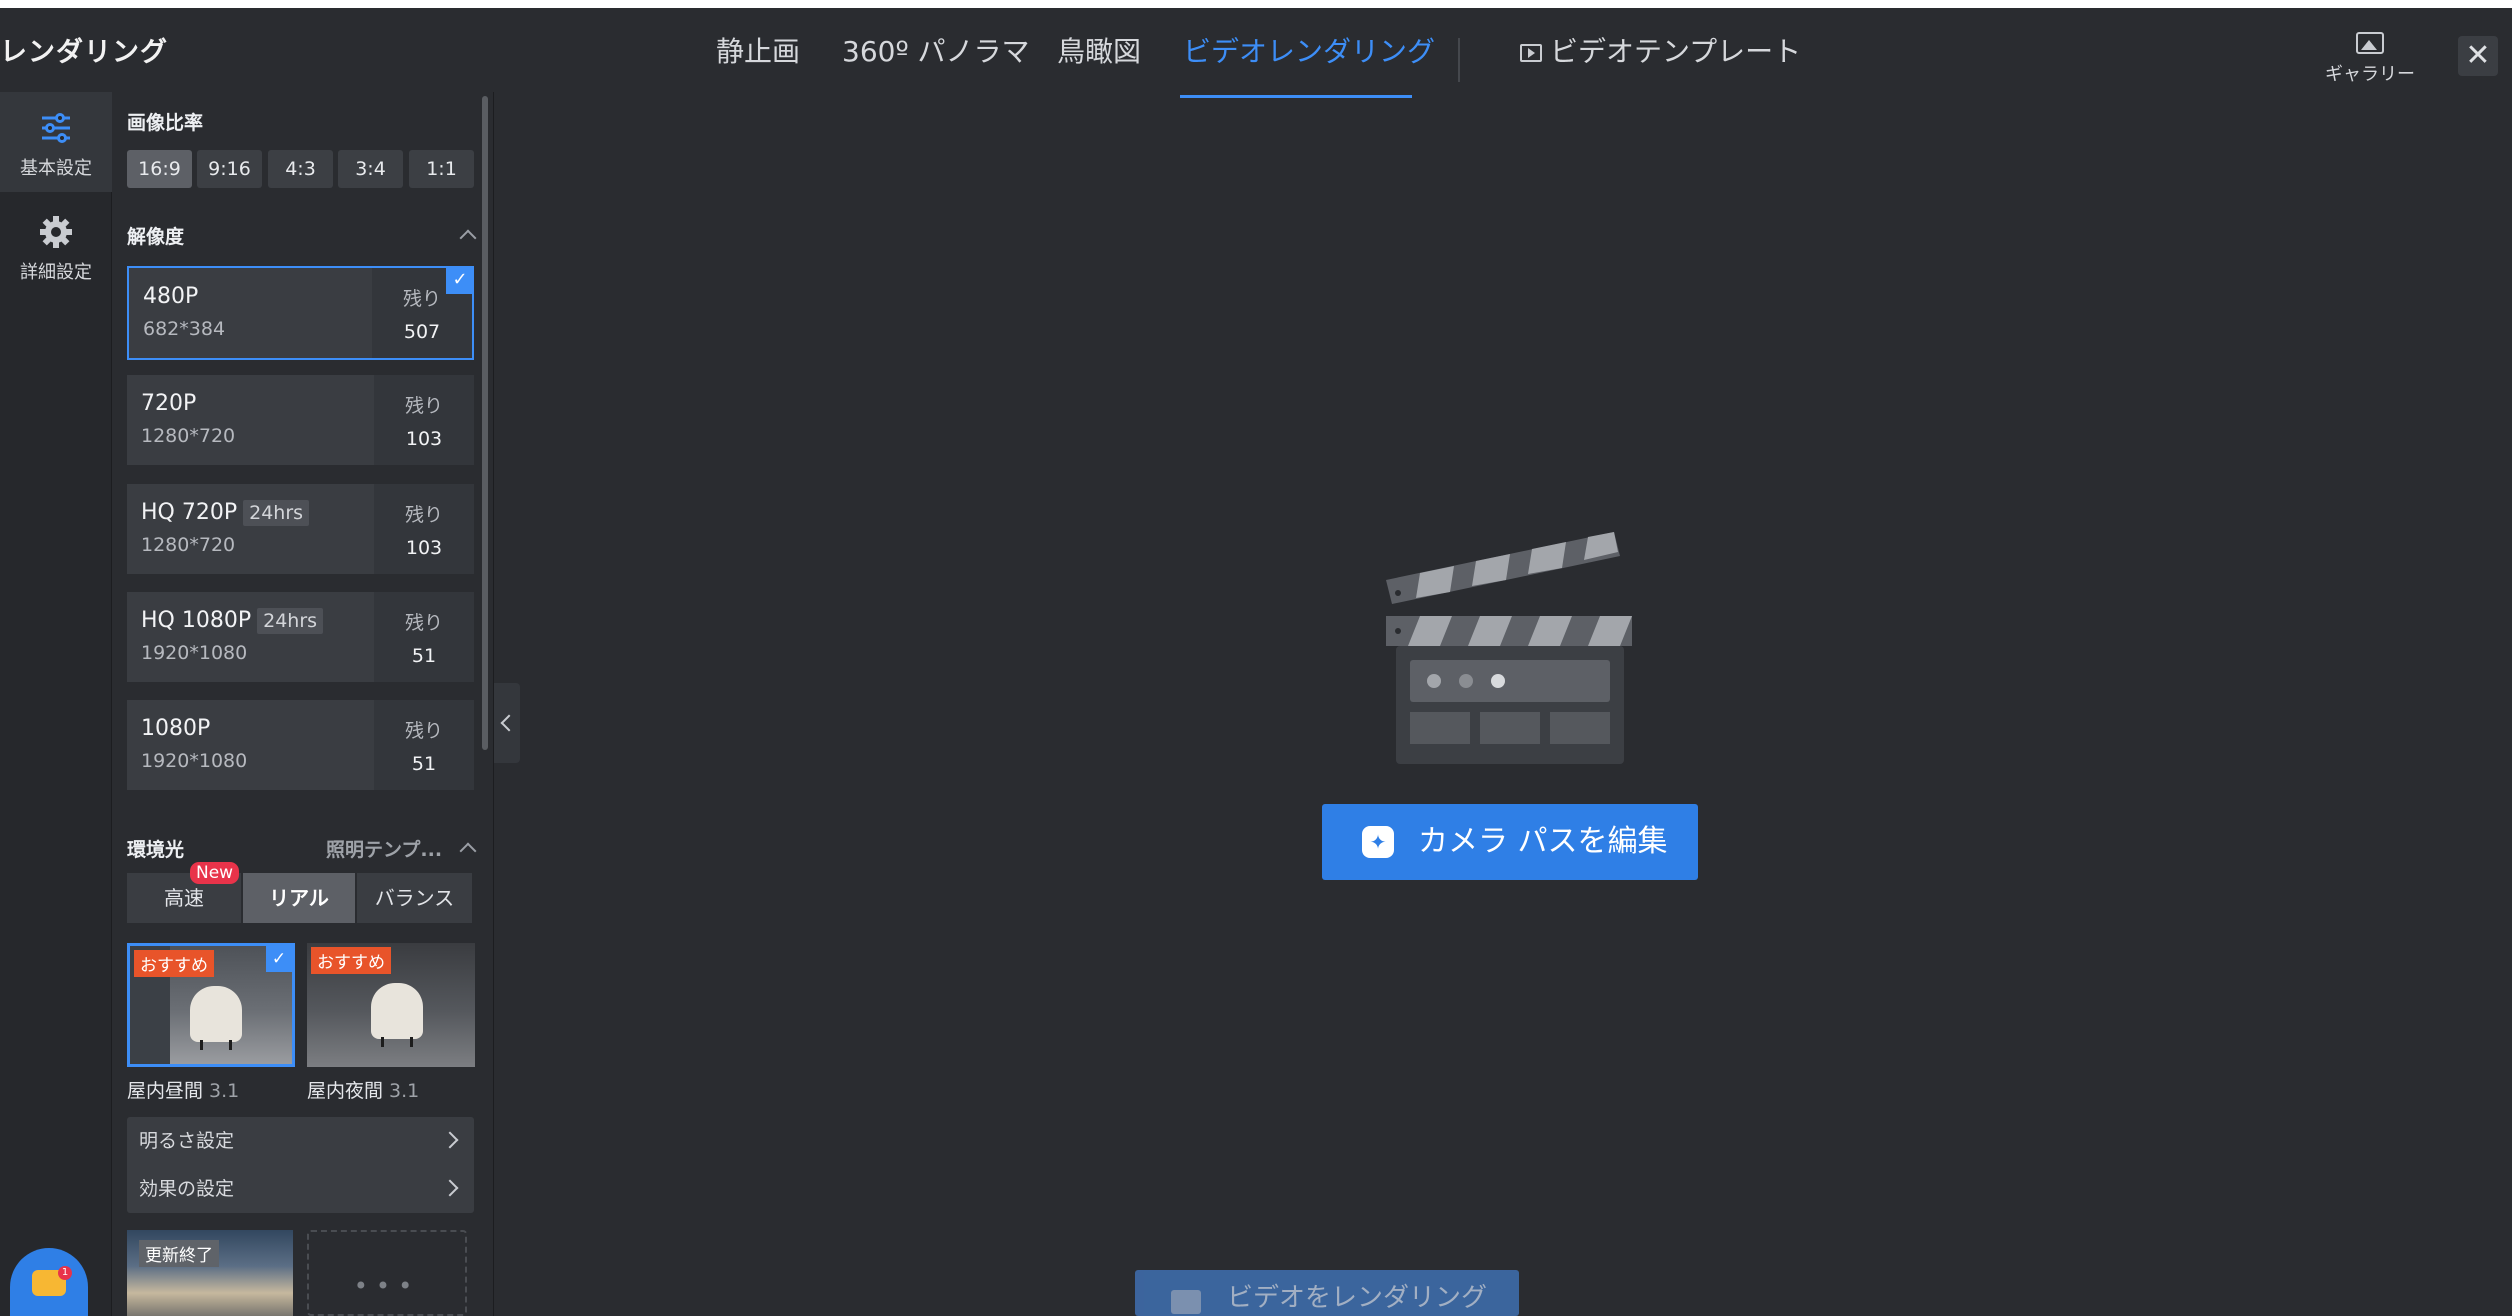 The width and height of the screenshot is (2512, 1316). What do you see at coordinates (187, 1189) in the screenshot?
I see `effect-settings-label: 効果の設定` at bounding box center [187, 1189].